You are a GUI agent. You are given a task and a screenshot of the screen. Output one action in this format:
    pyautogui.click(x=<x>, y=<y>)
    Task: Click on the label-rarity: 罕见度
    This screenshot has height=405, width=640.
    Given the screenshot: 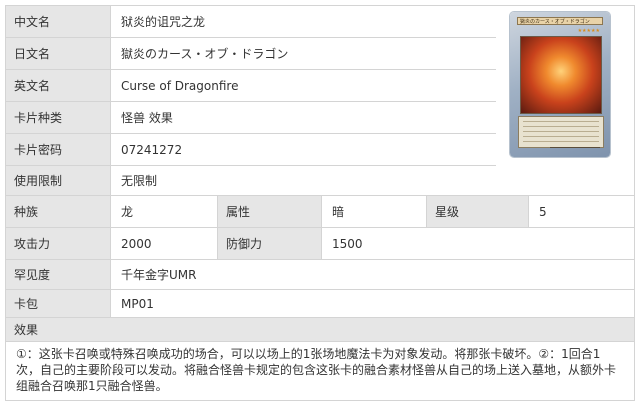 What is the action you would take?
    pyautogui.click(x=58, y=274)
    